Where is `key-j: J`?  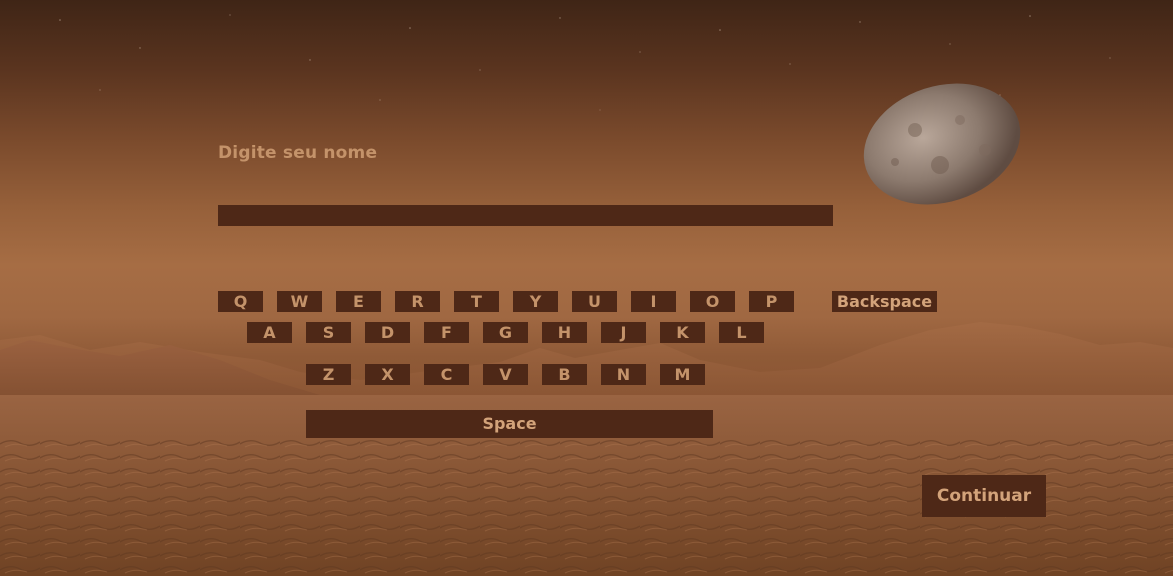
key-j: J is located at coordinates (623, 332).